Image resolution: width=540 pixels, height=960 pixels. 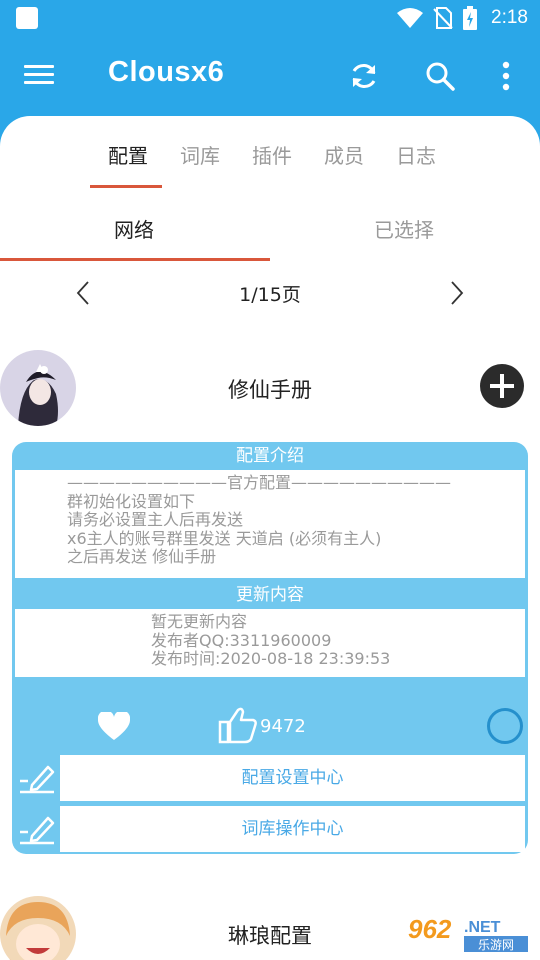 I want to click on subtab-indicator, so click(x=135, y=259).